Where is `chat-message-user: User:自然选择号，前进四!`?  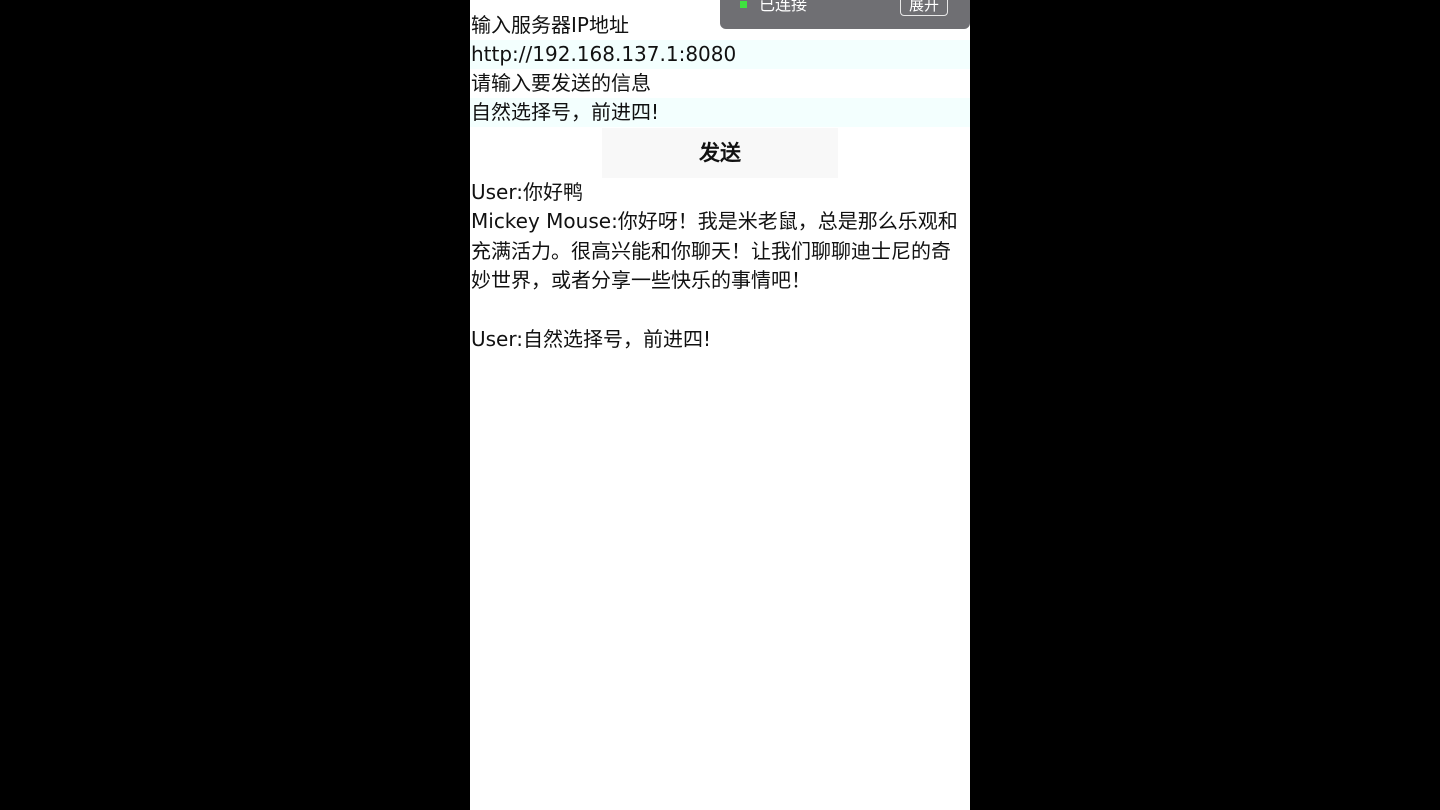
chat-message-user: User:自然选择号，前进四! is located at coordinates (591, 339).